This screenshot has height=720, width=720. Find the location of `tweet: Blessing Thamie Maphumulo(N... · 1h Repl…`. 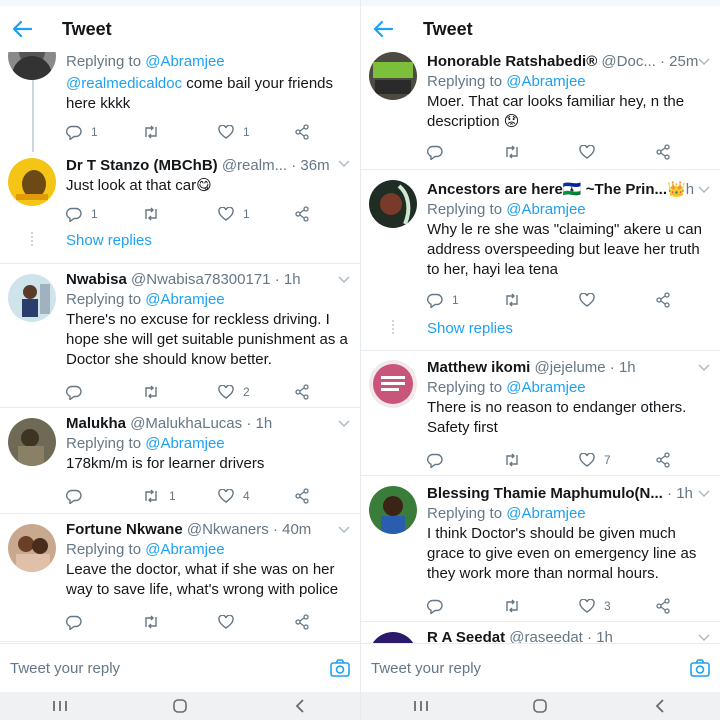

tweet: Blessing Thamie Maphumulo(N... · 1h Repl… is located at coordinates (540, 549).